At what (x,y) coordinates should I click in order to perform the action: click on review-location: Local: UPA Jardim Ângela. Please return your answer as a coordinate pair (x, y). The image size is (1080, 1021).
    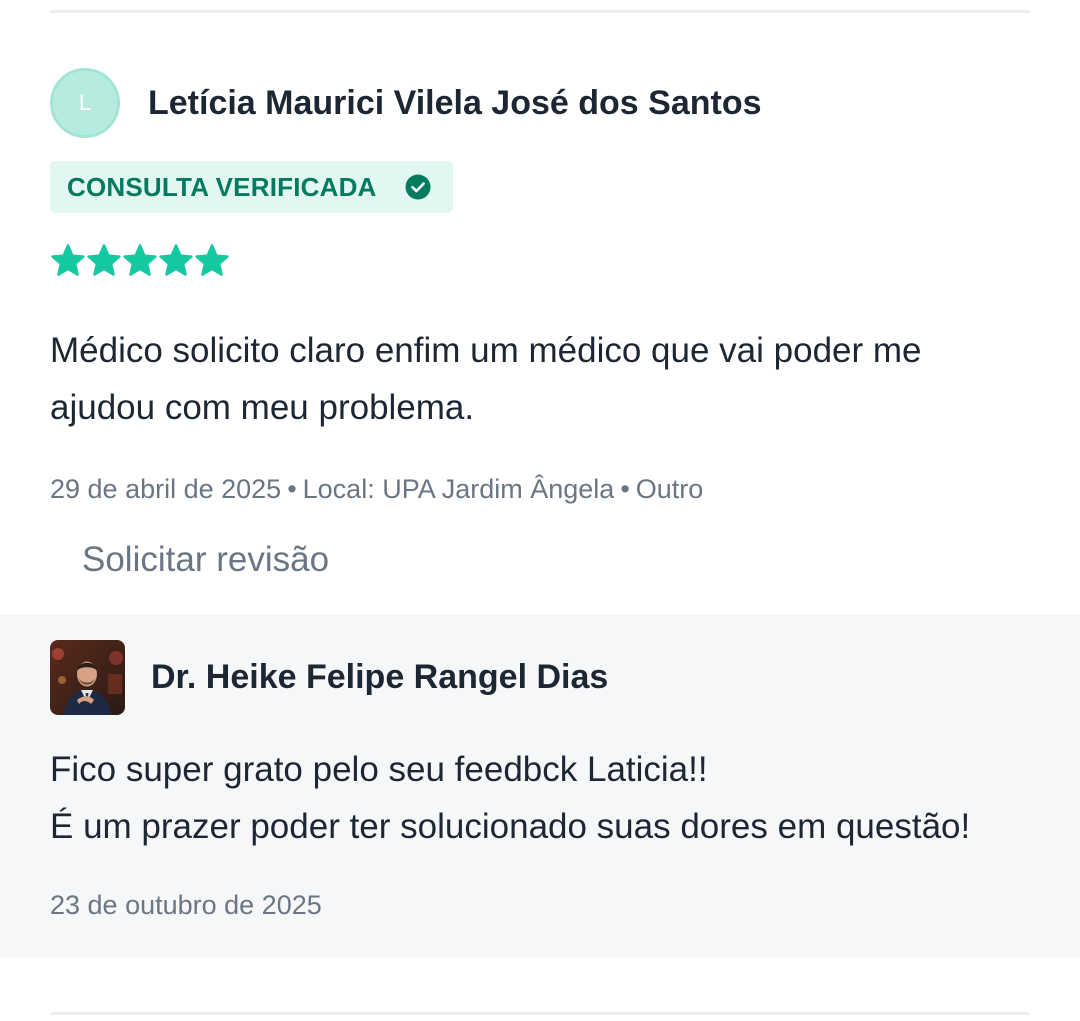
    Looking at the image, I should click on (458, 489).